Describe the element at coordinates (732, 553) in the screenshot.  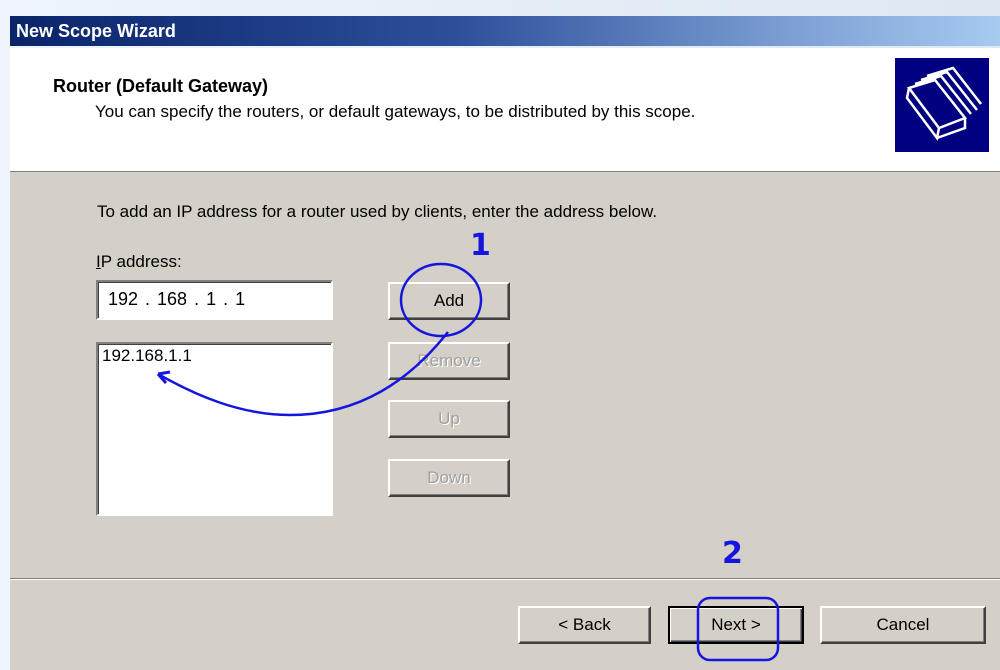
I see `annotation-step-2: 2` at that location.